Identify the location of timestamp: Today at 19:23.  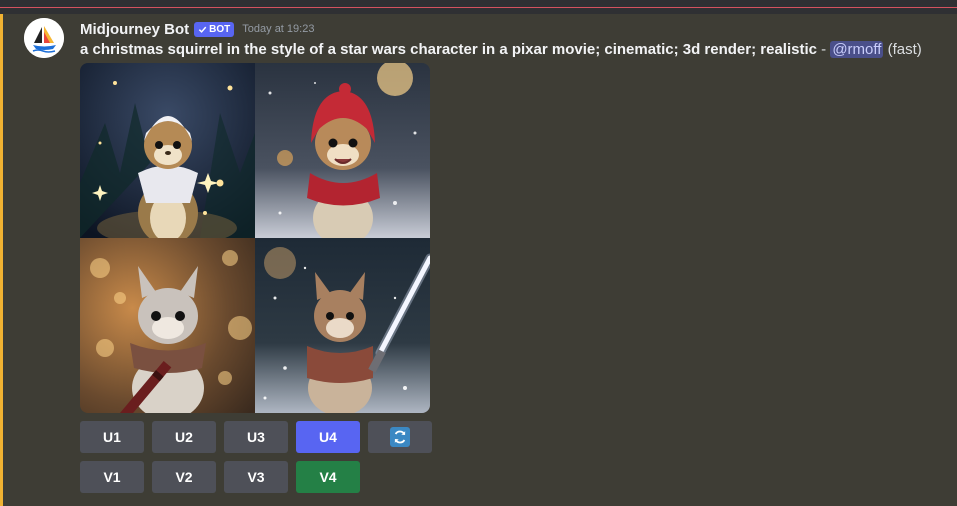
(278, 29).